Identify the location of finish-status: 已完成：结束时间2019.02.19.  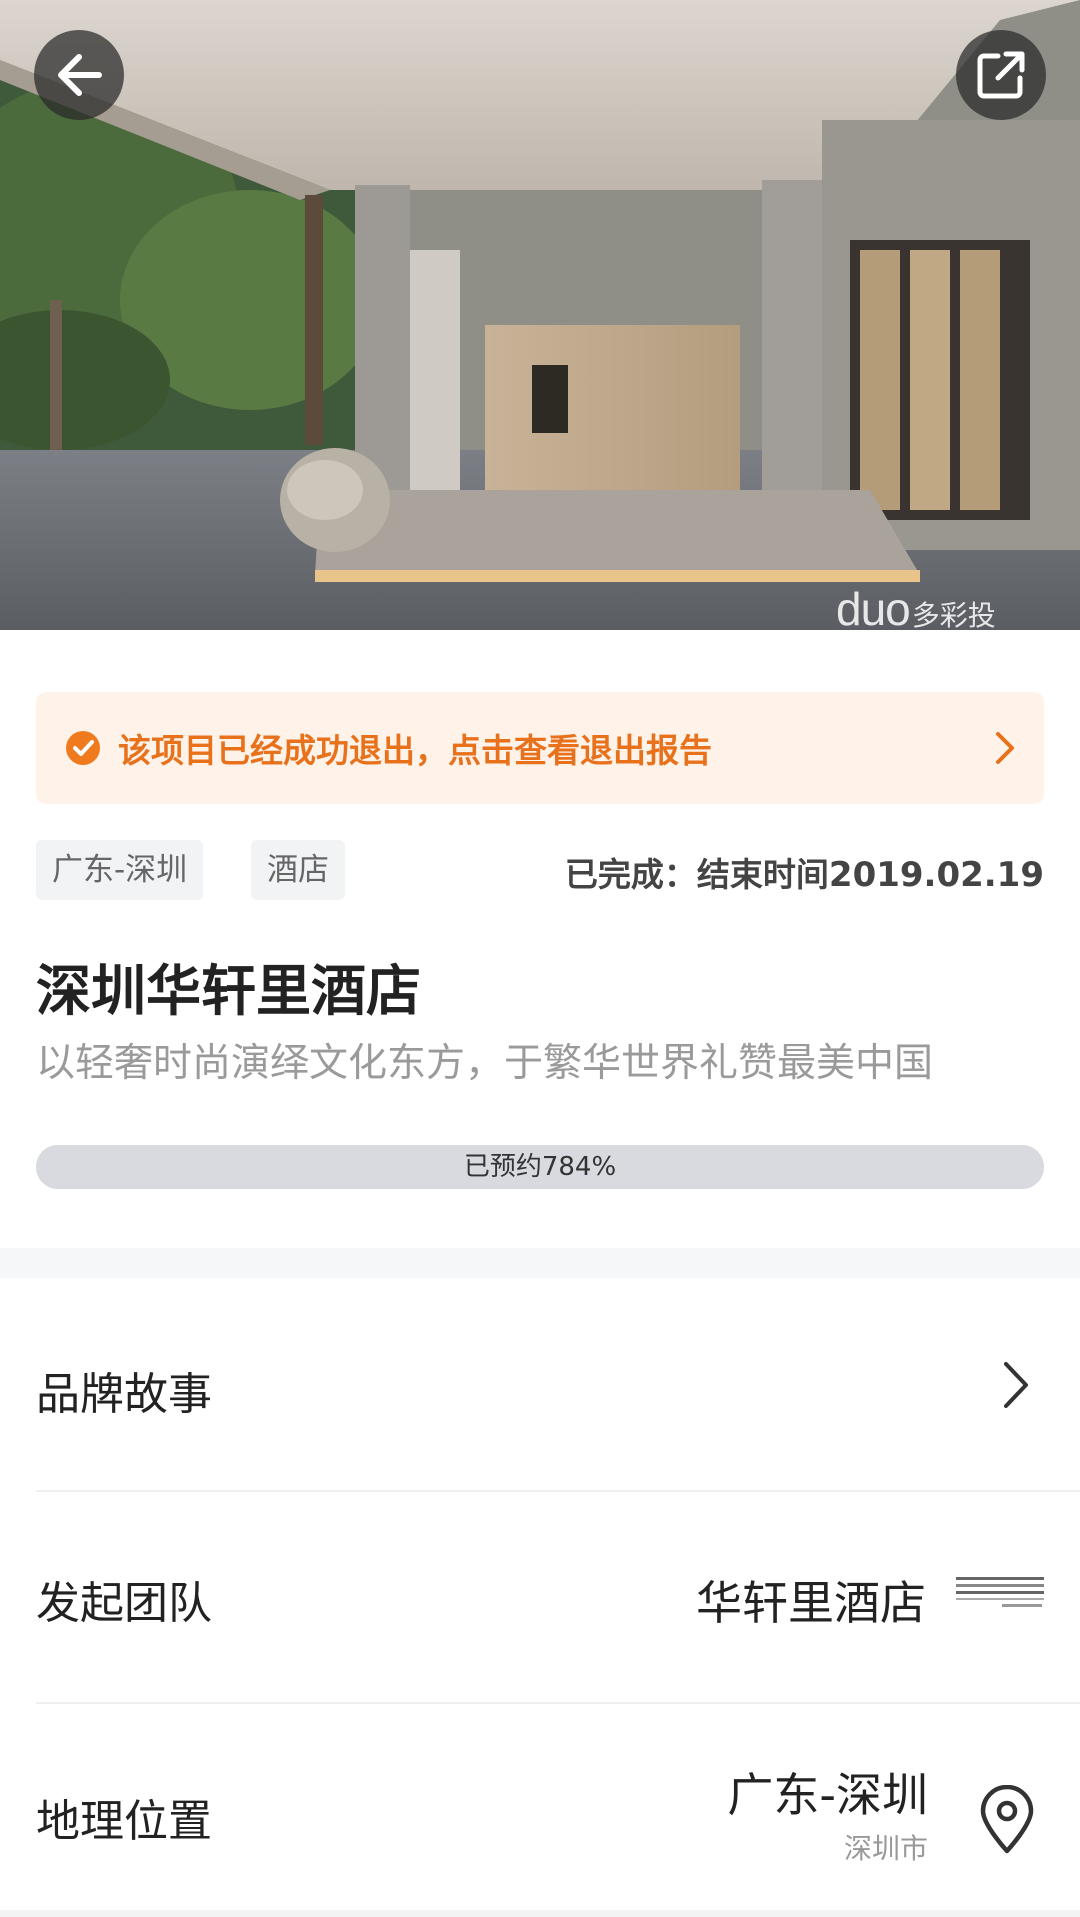
(804, 872).